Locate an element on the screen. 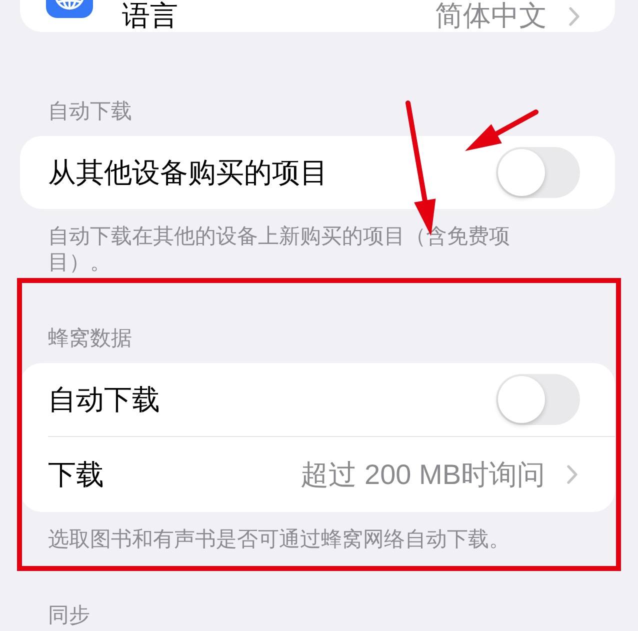  setting-label: 语言 is located at coordinates (150, 16).